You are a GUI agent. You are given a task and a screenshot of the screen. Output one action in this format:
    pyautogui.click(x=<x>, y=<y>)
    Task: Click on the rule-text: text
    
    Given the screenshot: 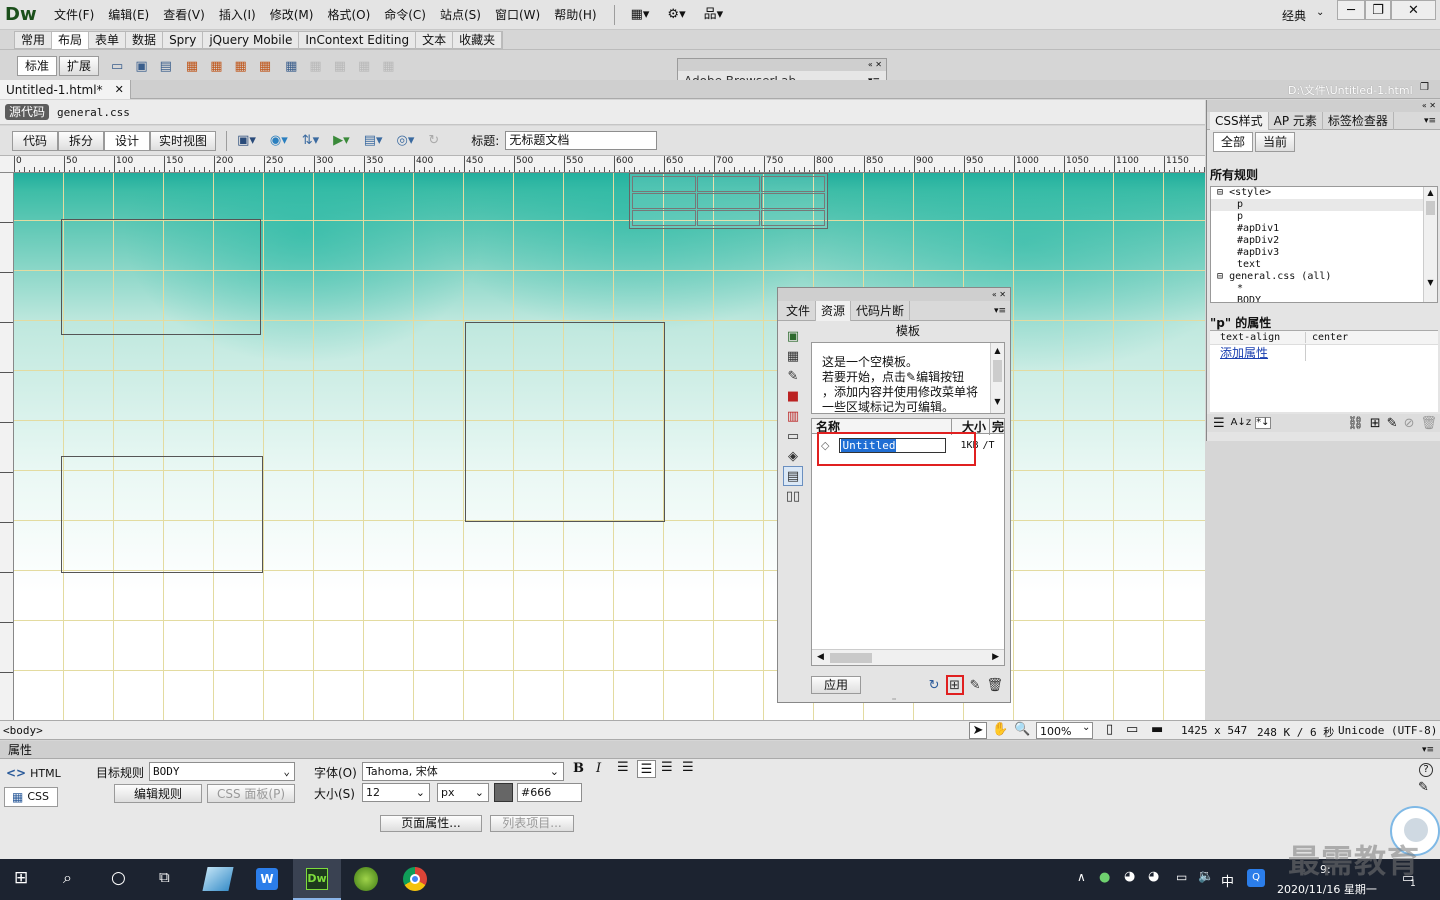 What is the action you would take?
    pyautogui.click(x=1249, y=264)
    